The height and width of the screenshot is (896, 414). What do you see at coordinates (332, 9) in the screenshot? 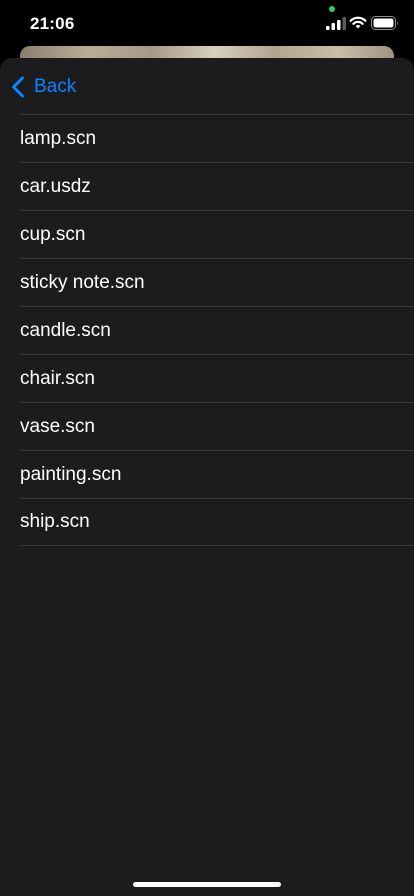
I see `privacy-indicator-dot` at bounding box center [332, 9].